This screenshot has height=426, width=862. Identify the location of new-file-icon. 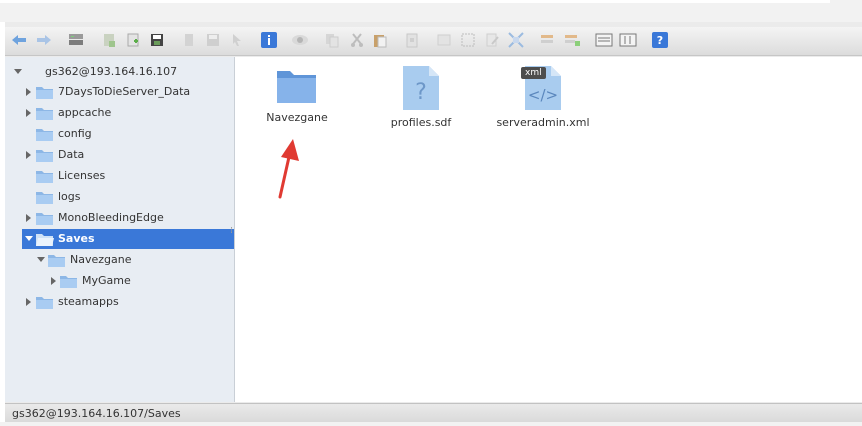
(133, 40).